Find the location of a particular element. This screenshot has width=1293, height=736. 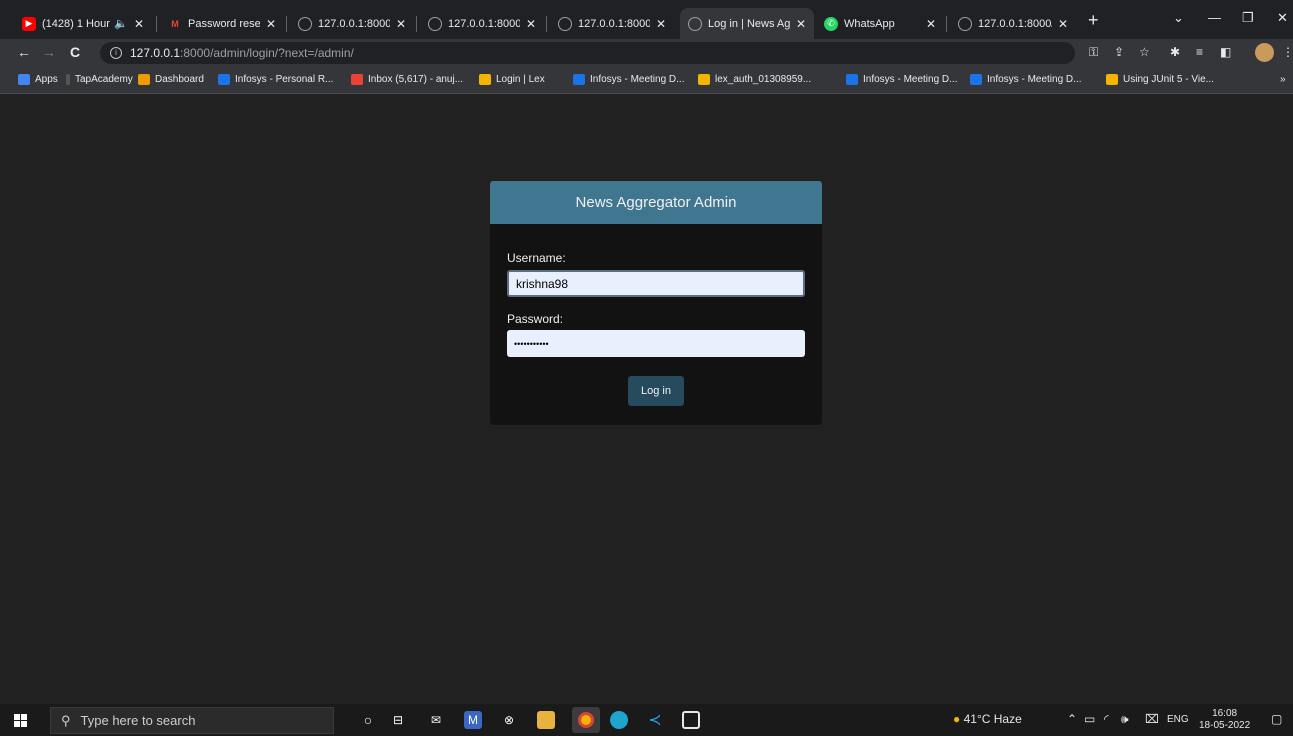

file-explorer-icon is located at coordinates (546, 720).